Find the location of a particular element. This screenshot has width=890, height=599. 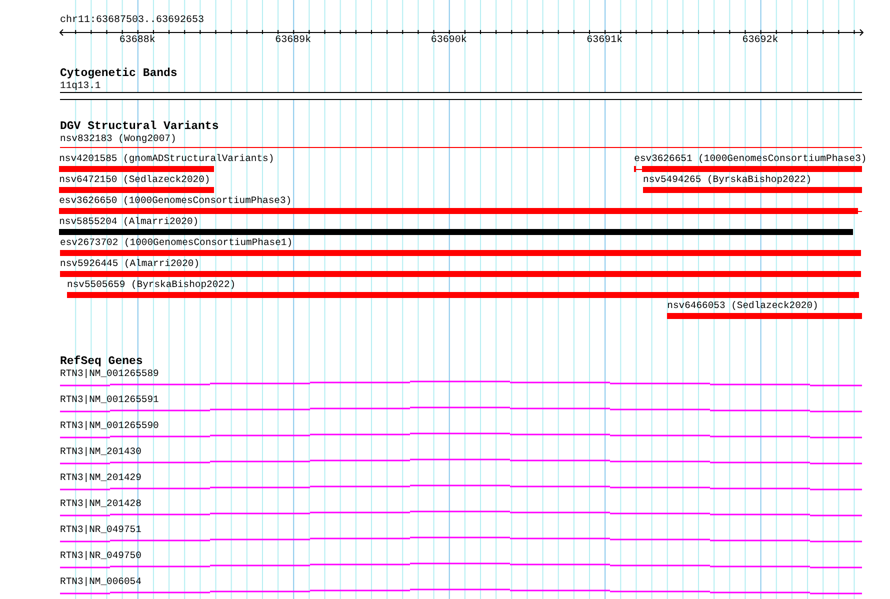

ruler-tick-label: 63689k is located at coordinates (293, 41).